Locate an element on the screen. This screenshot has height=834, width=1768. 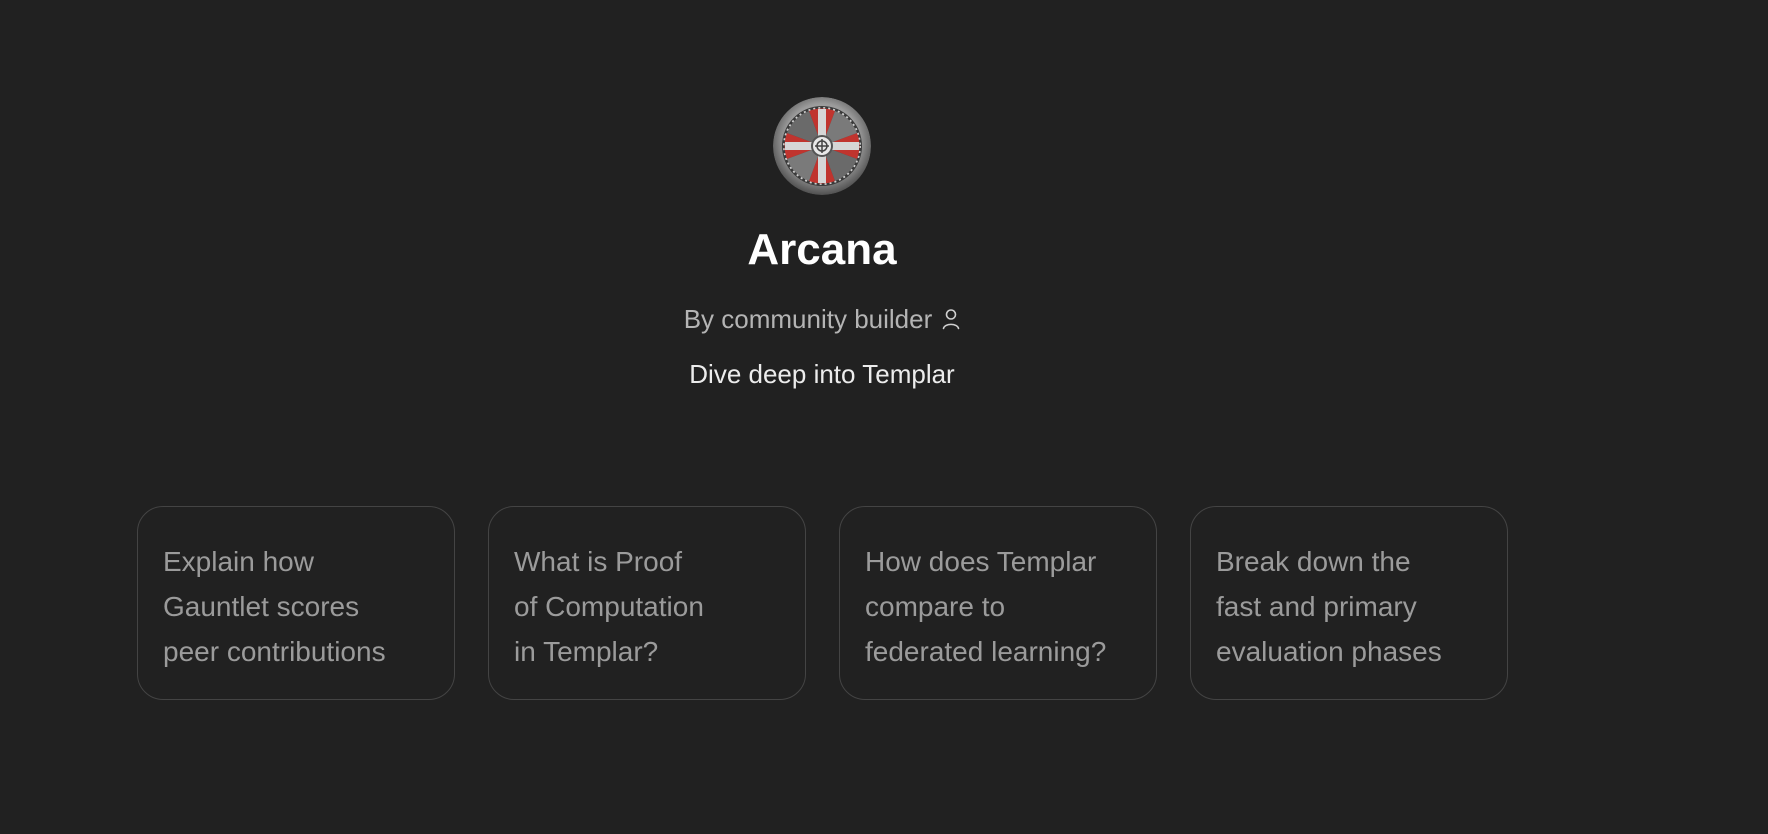
gpt-name: Arcana is located at coordinates (822, 249).